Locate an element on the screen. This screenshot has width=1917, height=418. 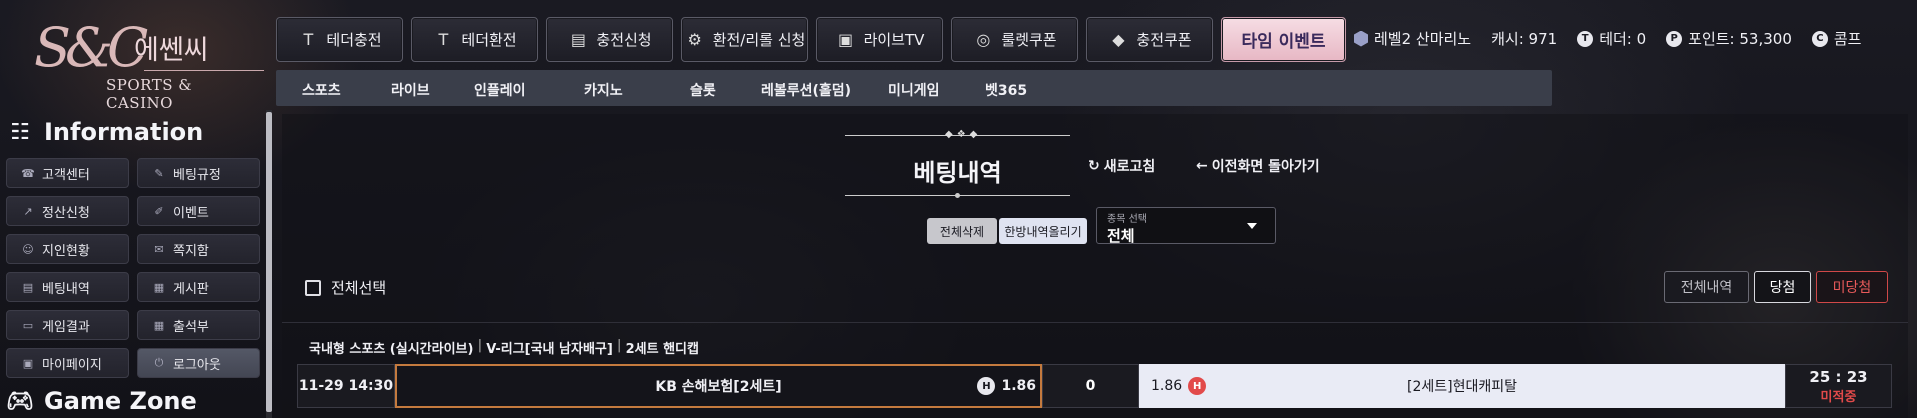
arrow-left-icon: ← is located at coordinates (1202, 166).